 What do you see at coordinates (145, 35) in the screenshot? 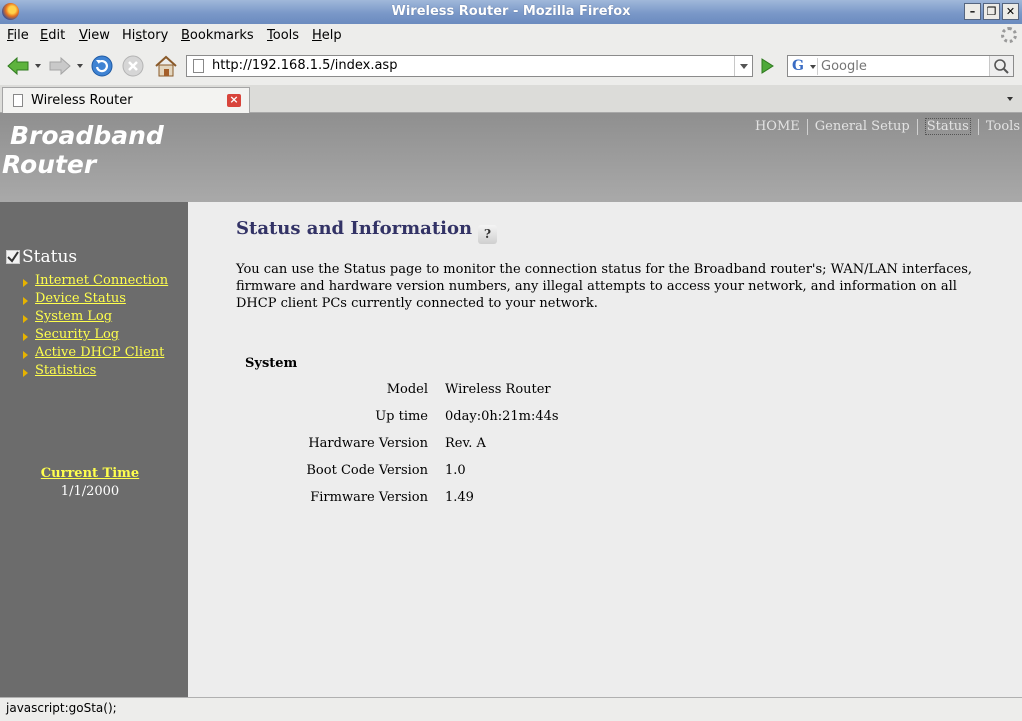
I see `menu-history: History` at bounding box center [145, 35].